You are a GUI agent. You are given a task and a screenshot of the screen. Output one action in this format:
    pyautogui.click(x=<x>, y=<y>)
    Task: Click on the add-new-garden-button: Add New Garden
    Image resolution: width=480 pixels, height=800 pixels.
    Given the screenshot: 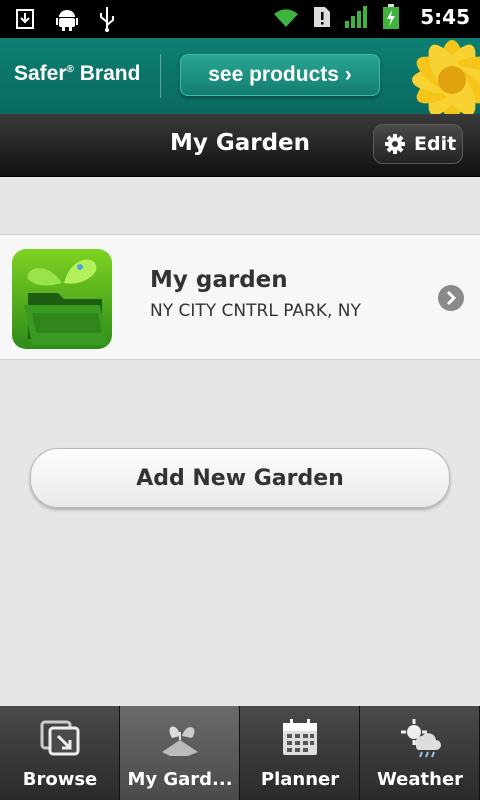 What is the action you would take?
    pyautogui.click(x=240, y=478)
    